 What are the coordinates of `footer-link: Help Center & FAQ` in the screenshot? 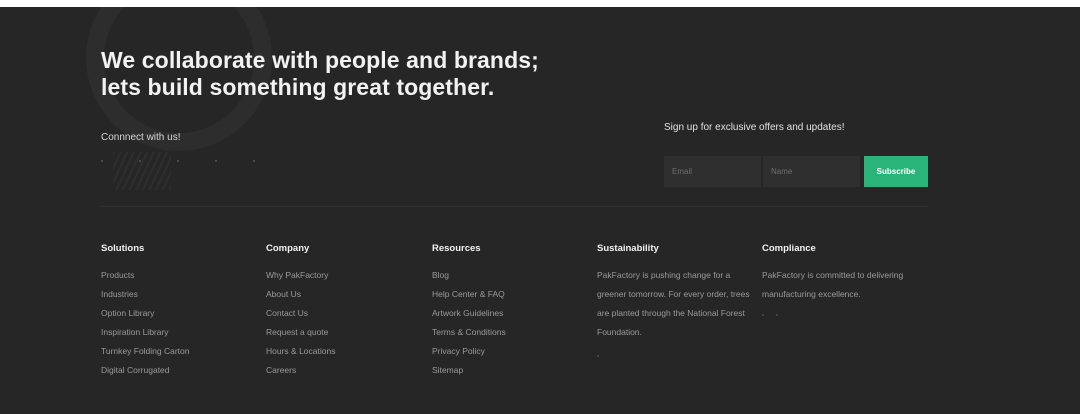 It's located at (469, 294).